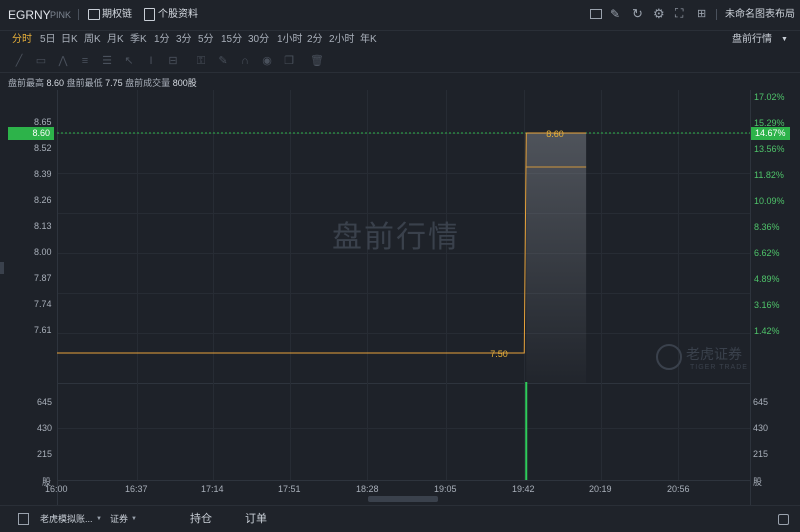 This screenshot has width=800, height=532. What do you see at coordinates (761, 402) in the screenshot?
I see `volume-tick-right: 645` at bounding box center [761, 402].